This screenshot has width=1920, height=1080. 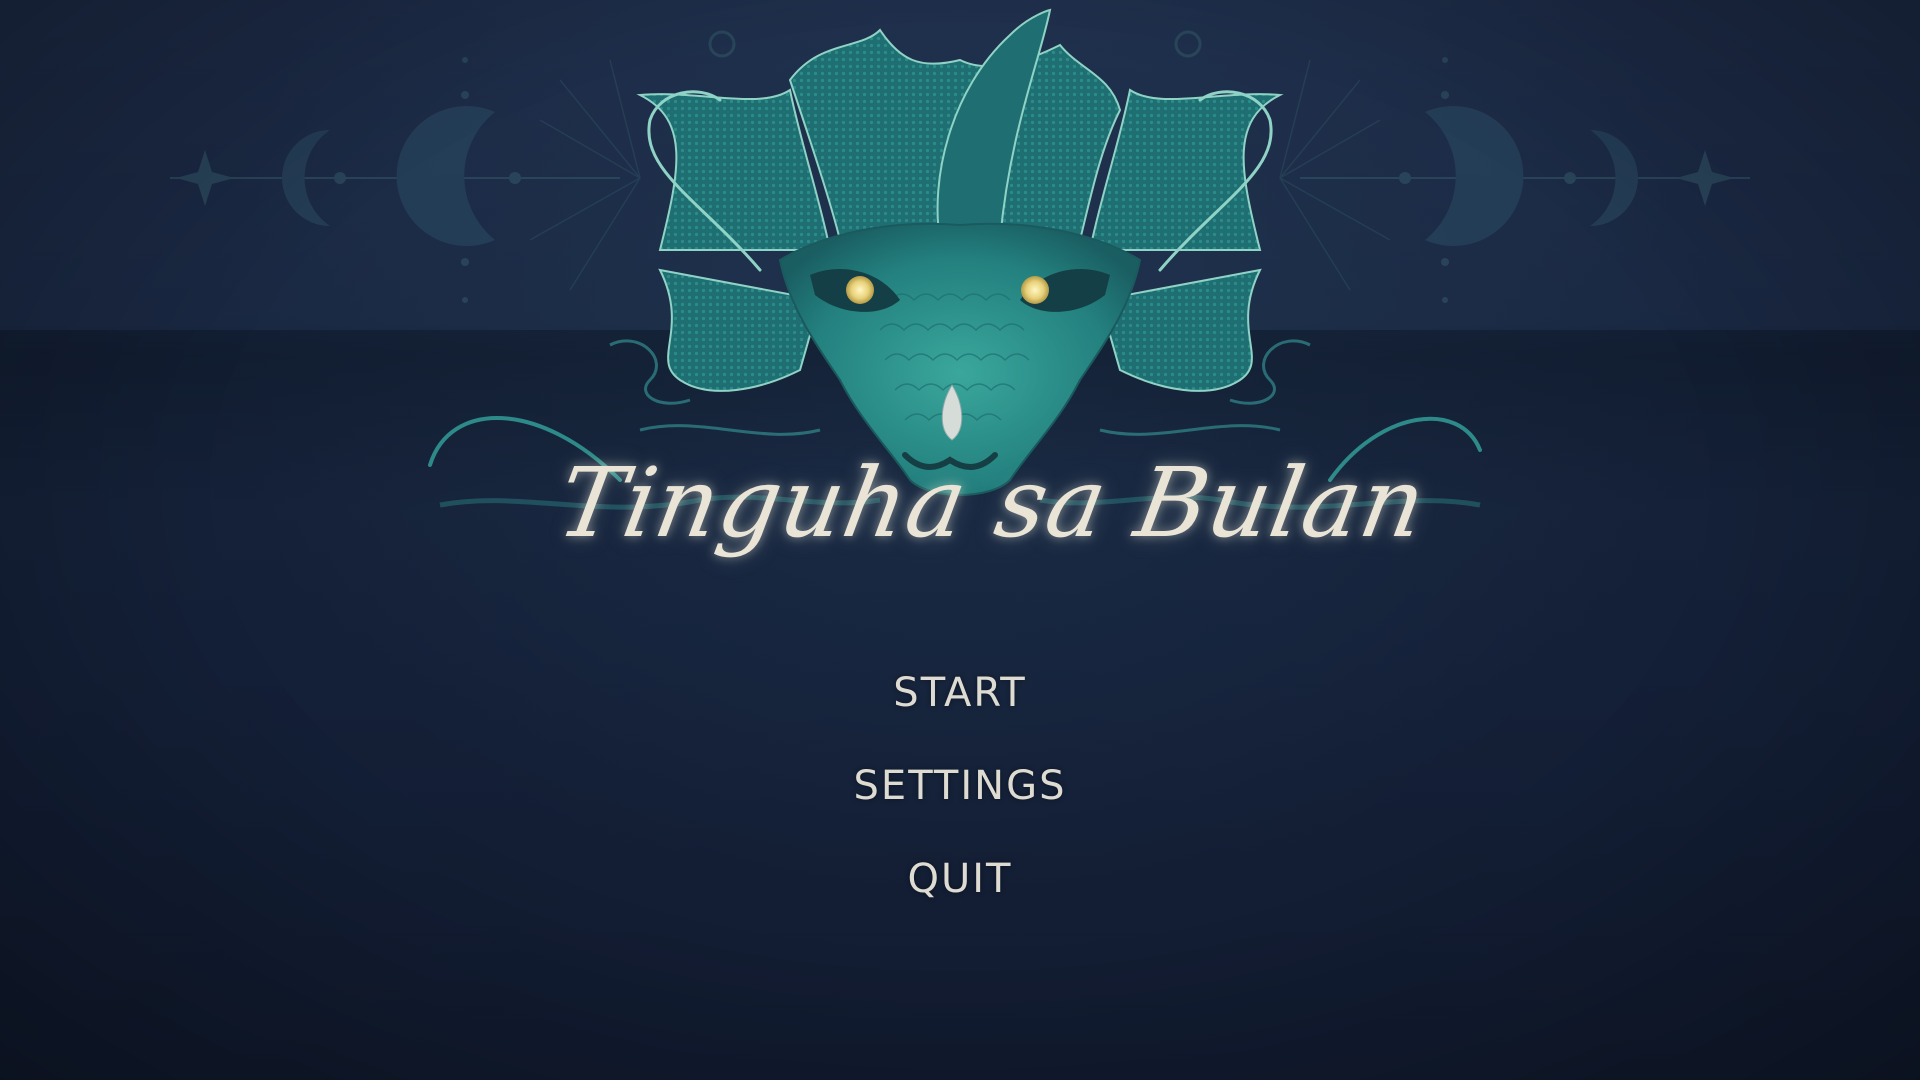 I want to click on dragon-right-eye, so click(x=1035, y=290).